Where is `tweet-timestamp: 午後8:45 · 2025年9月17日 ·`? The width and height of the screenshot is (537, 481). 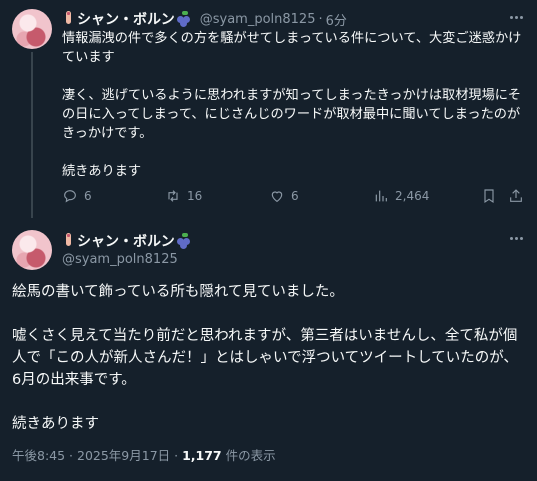 tweet-timestamp: 午後8:45 · 2025年9月17日 · is located at coordinates (97, 455).